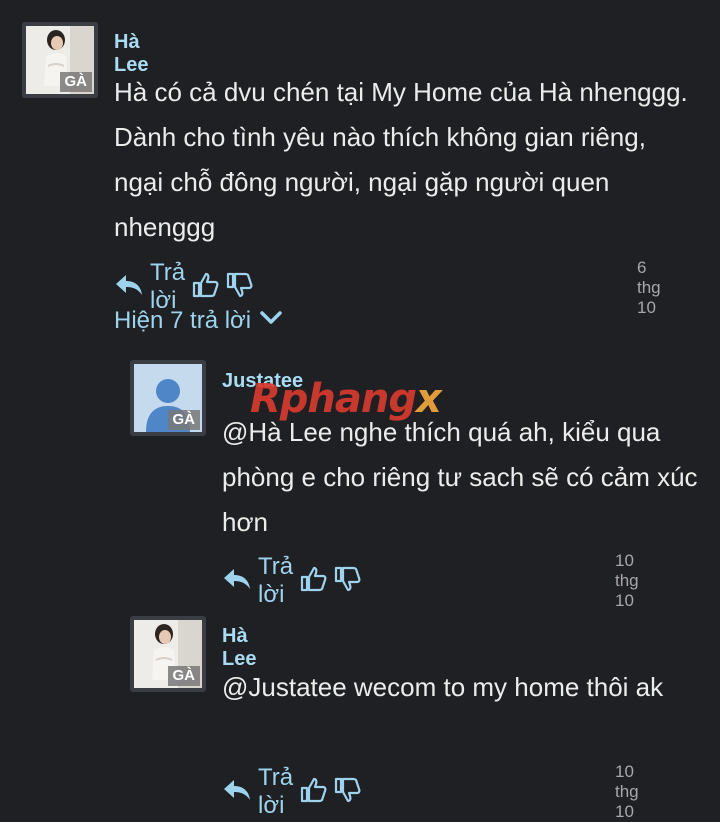 Image resolution: width=720 pixels, height=822 pixels. Describe the element at coordinates (183, 320) in the screenshot. I see `show-replies-label: Hiện 7 trả lời` at that location.